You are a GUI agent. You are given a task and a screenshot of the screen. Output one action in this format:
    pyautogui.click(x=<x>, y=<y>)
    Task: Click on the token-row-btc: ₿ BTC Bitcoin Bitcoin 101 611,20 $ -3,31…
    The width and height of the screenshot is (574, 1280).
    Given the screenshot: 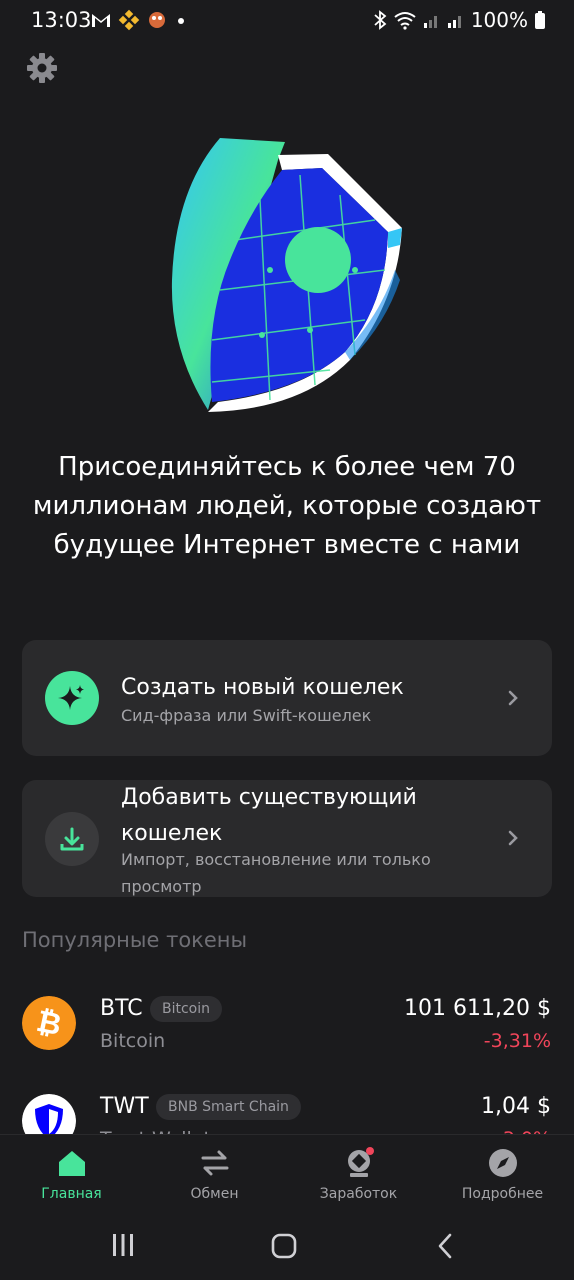 What is the action you would take?
    pyautogui.click(x=287, y=1030)
    